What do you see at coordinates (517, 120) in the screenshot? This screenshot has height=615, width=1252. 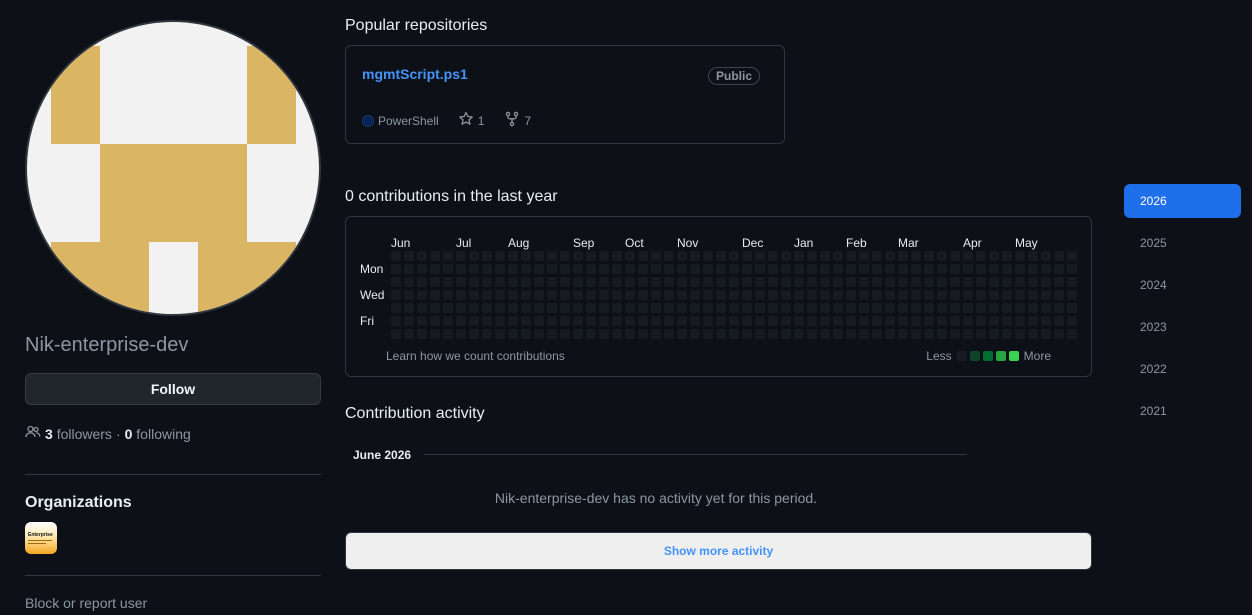 I see `forks-link: 7` at bounding box center [517, 120].